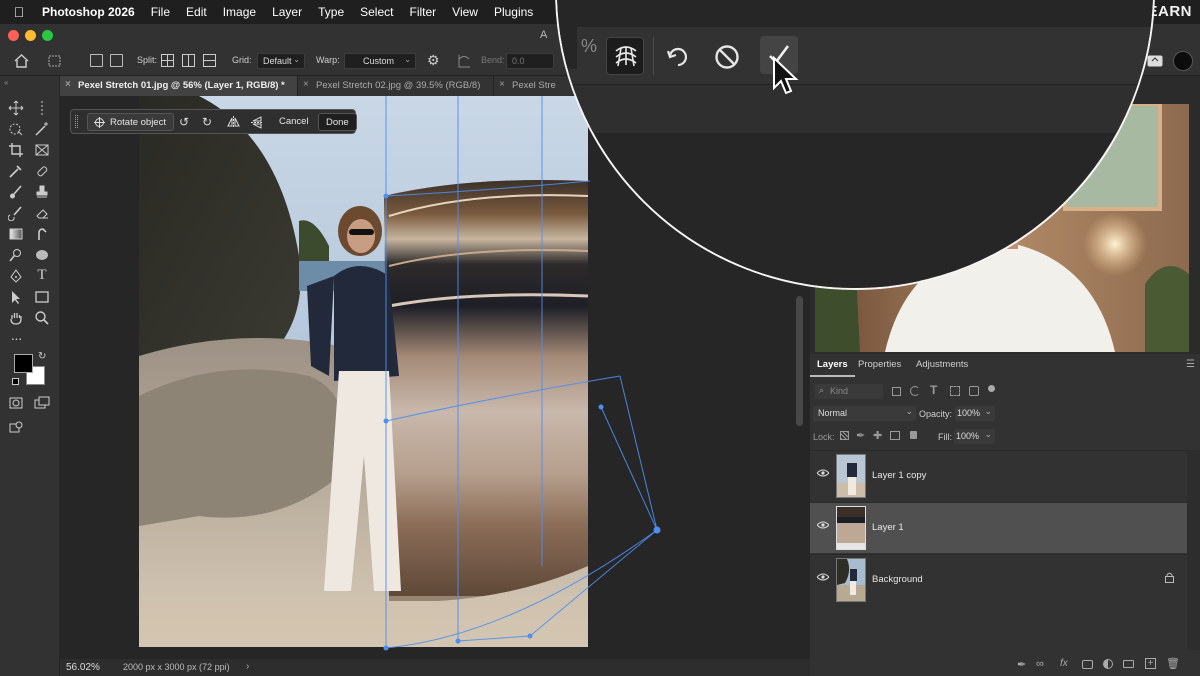 This screenshot has width=1200, height=676. What do you see at coordinates (331, 12) in the screenshot?
I see `menu-type: Type` at bounding box center [331, 12].